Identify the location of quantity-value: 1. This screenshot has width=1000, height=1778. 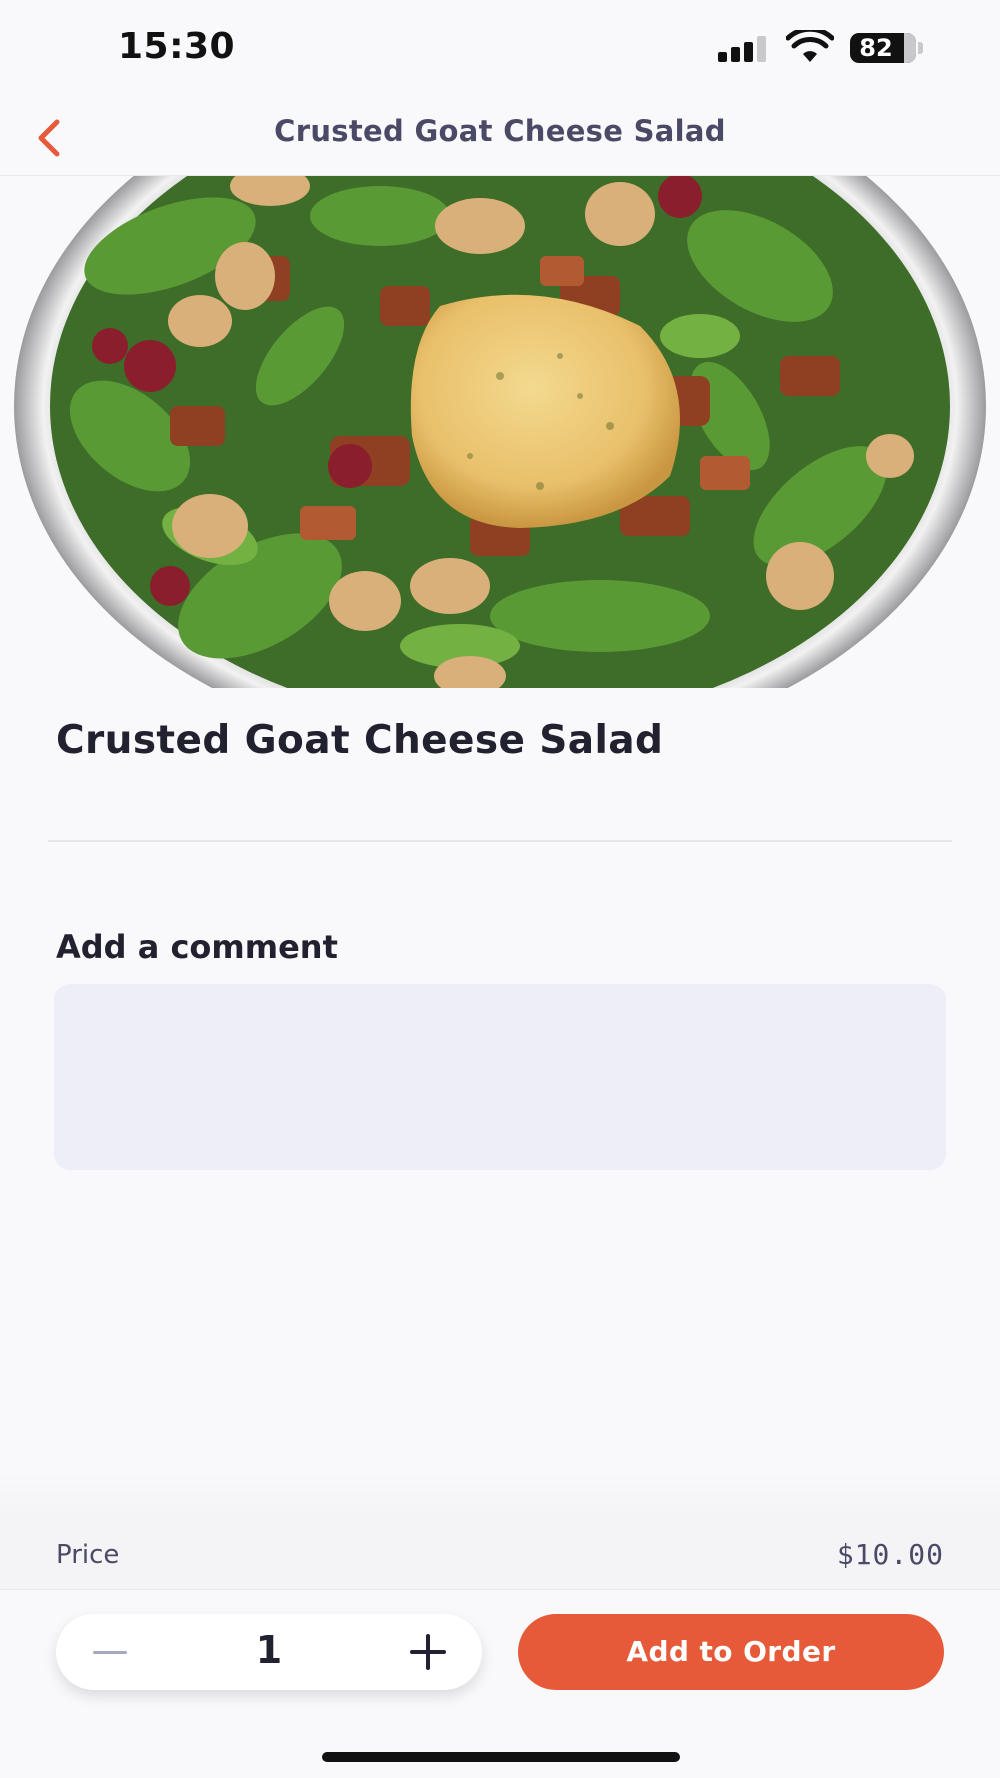
(269, 1650).